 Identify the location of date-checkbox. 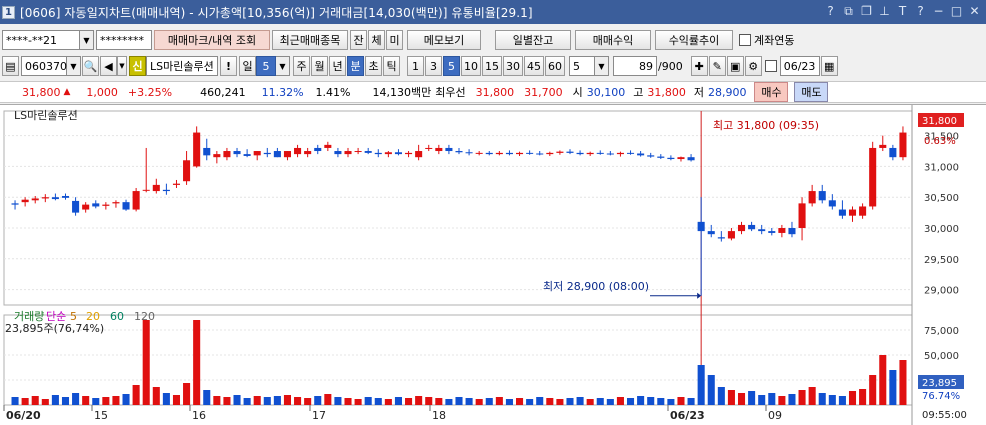
(770, 66).